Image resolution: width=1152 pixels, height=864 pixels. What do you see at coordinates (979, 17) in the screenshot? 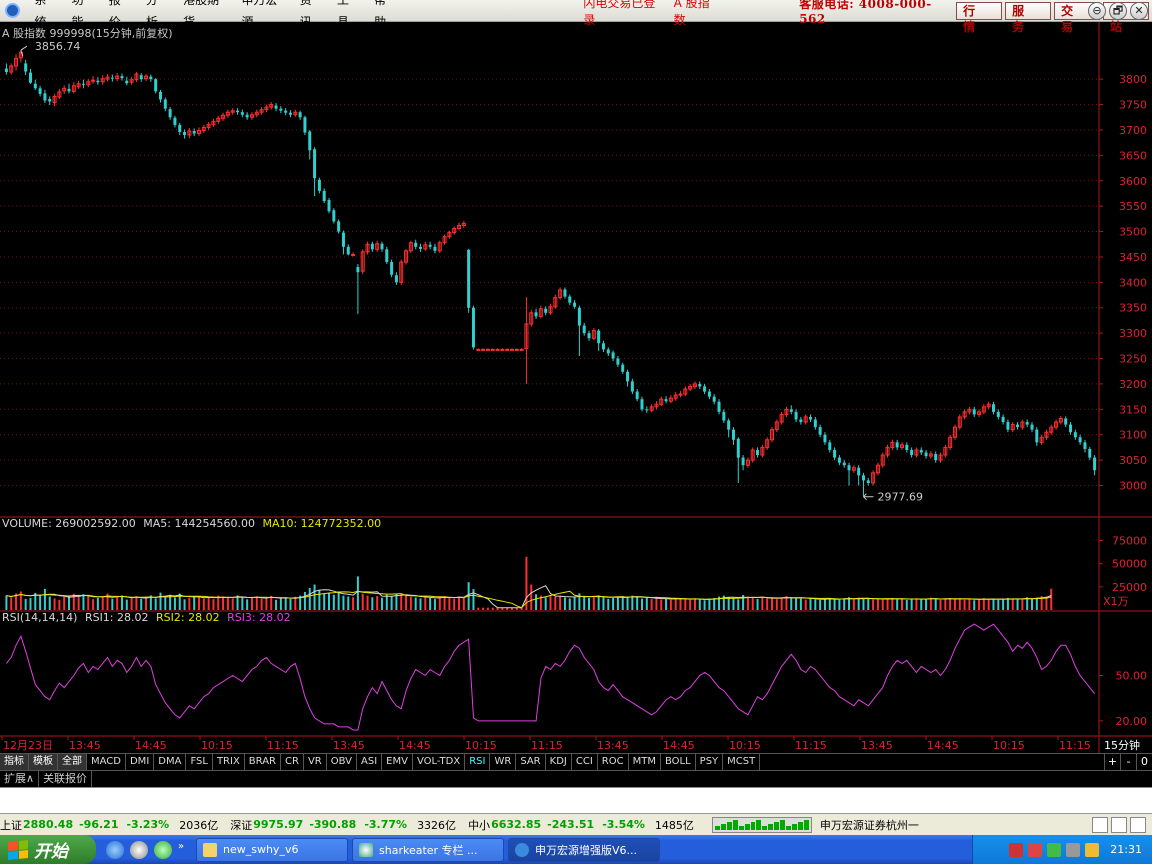
I see `tab-market: 行情` at bounding box center [979, 17].